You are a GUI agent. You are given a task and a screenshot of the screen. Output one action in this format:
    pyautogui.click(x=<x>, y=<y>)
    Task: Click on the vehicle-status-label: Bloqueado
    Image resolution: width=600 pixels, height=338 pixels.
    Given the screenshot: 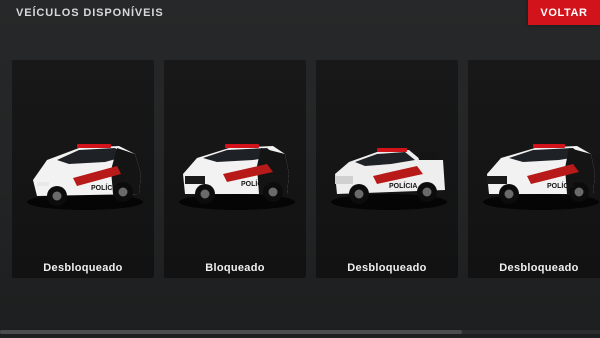 What is the action you would take?
    pyautogui.click(x=235, y=268)
    